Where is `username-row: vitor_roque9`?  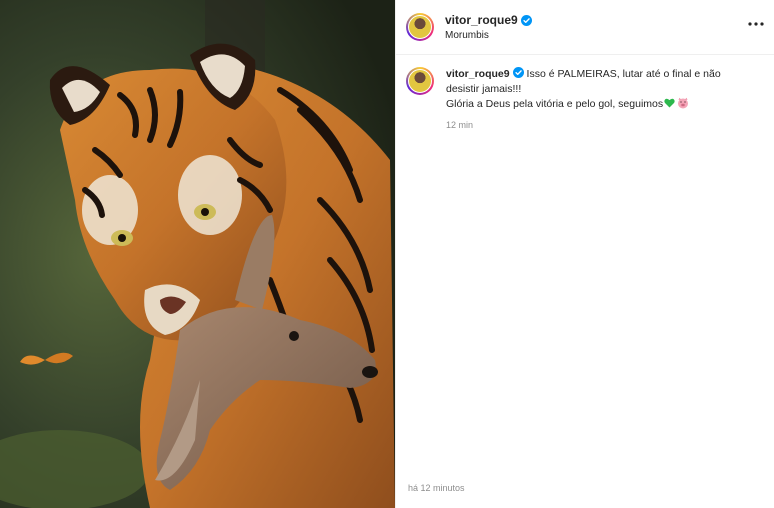
username-row: vitor_roque9 is located at coordinates (488, 20).